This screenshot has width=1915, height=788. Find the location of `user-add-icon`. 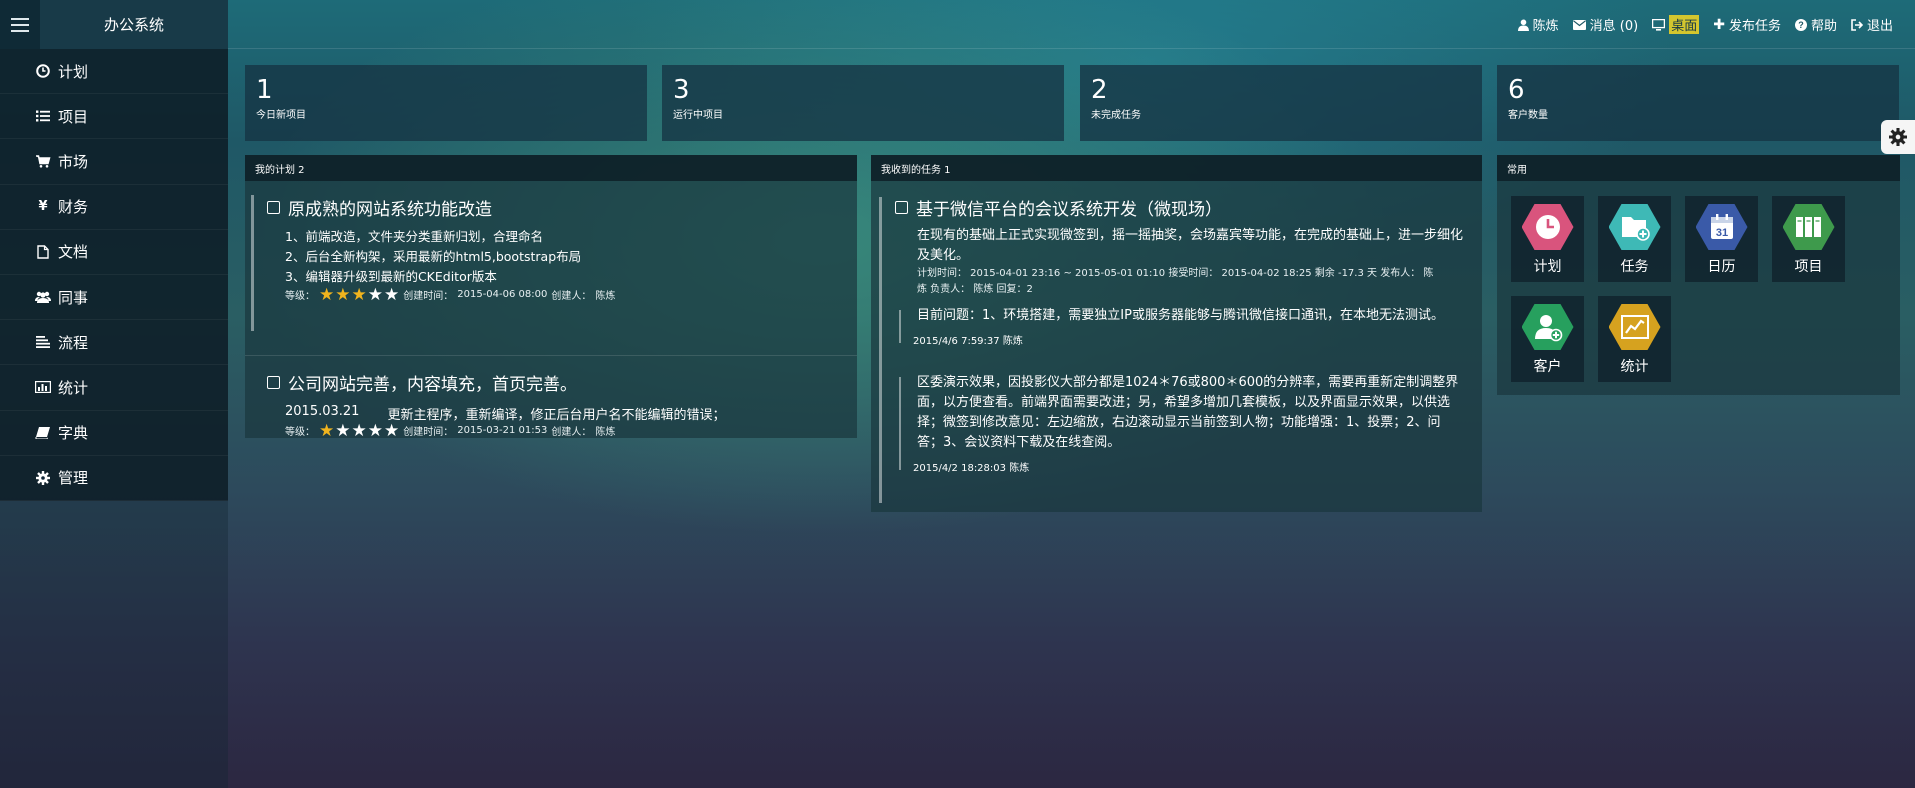

user-add-icon is located at coordinates (1547, 327).